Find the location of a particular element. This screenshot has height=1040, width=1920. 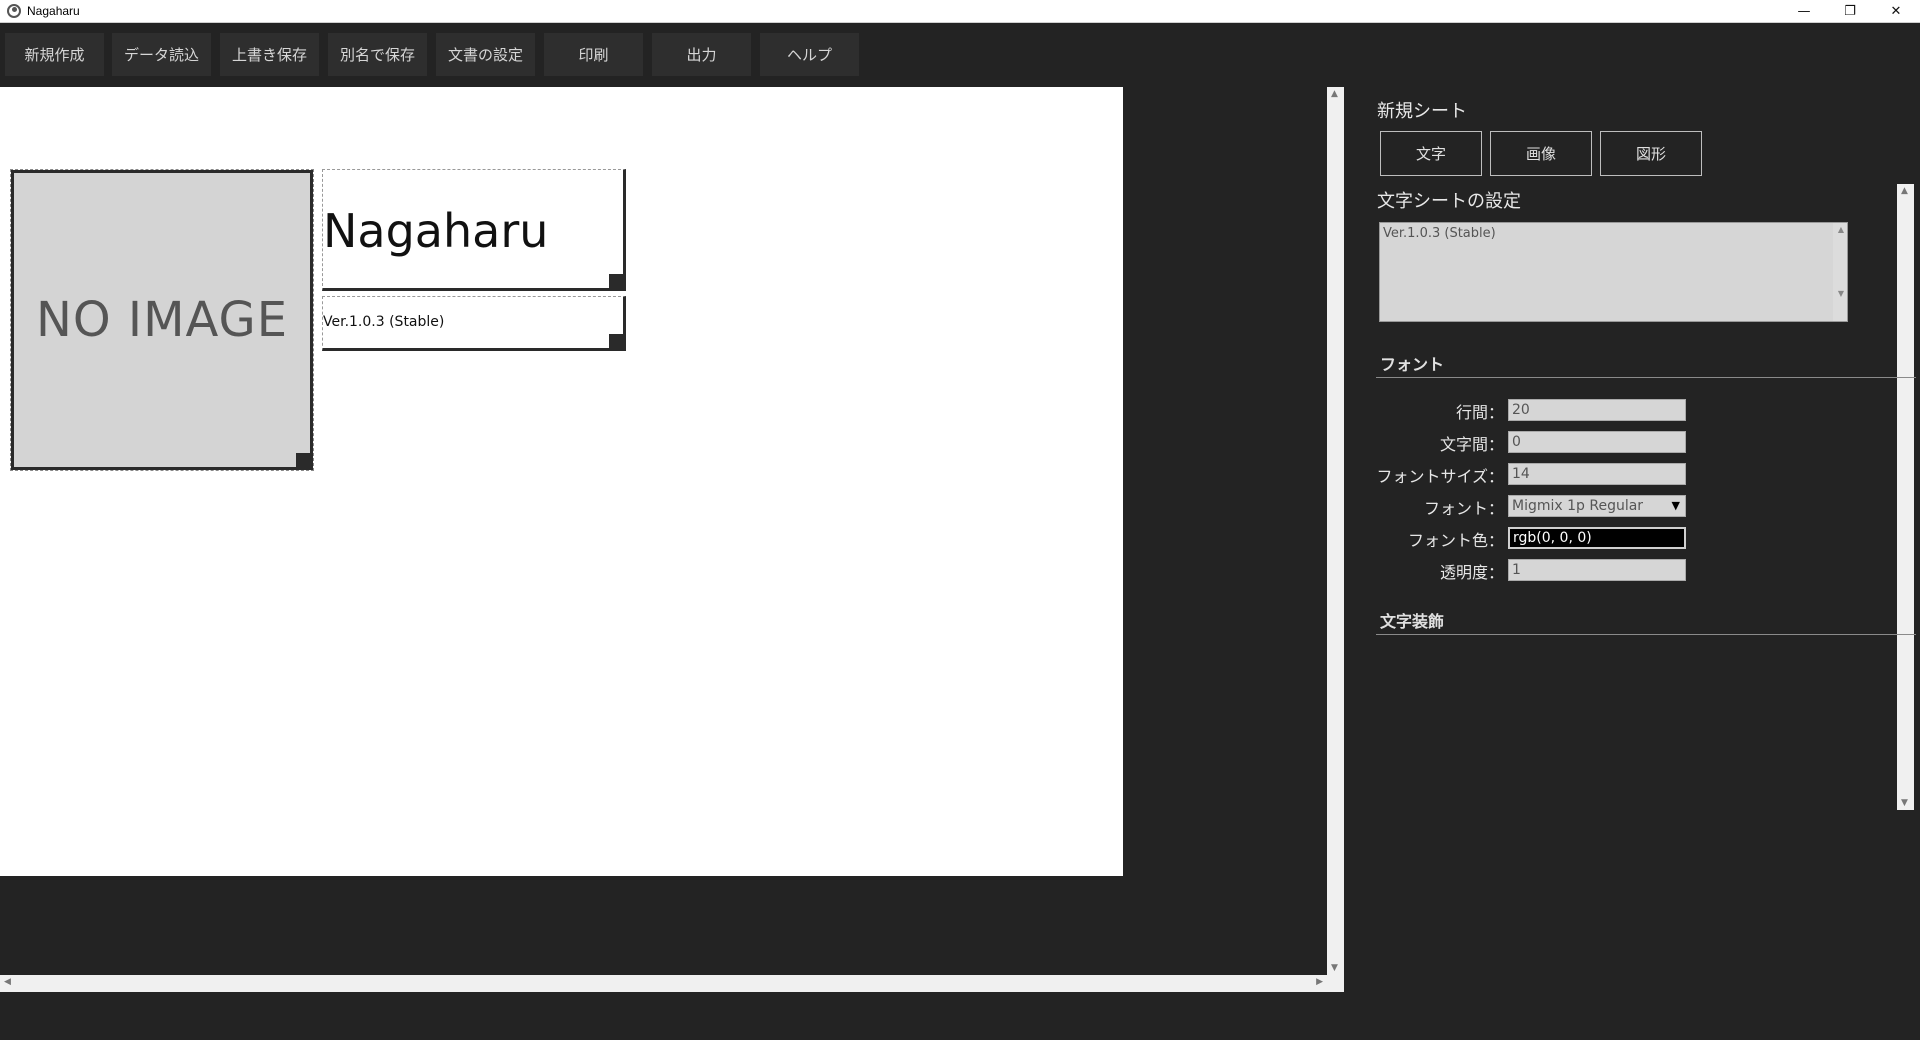

text-sheet-version: Ver.1.0.3 (Stable) is located at coordinates (474, 323).